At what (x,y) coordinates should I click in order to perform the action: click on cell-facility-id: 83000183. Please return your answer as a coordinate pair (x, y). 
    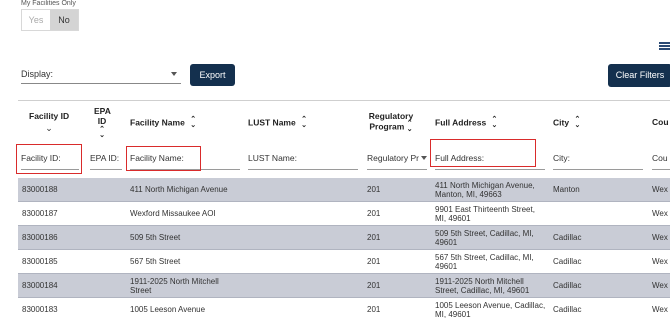
    Looking at the image, I should click on (40, 310).